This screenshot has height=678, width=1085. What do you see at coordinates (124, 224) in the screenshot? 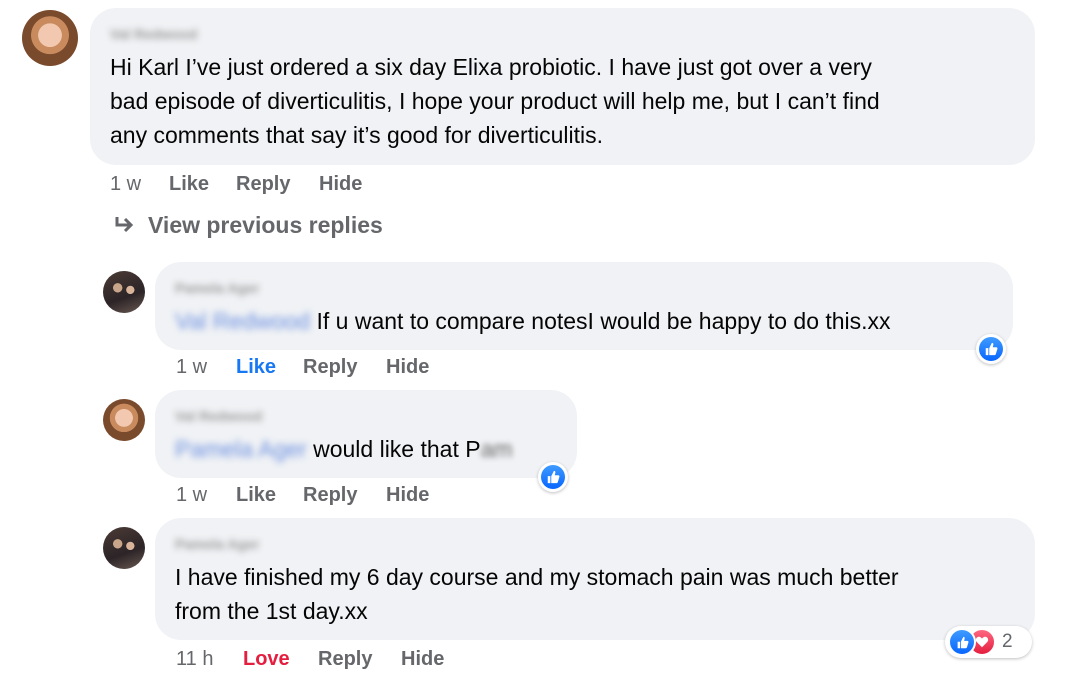
I see `reply-arrow-icon` at bounding box center [124, 224].